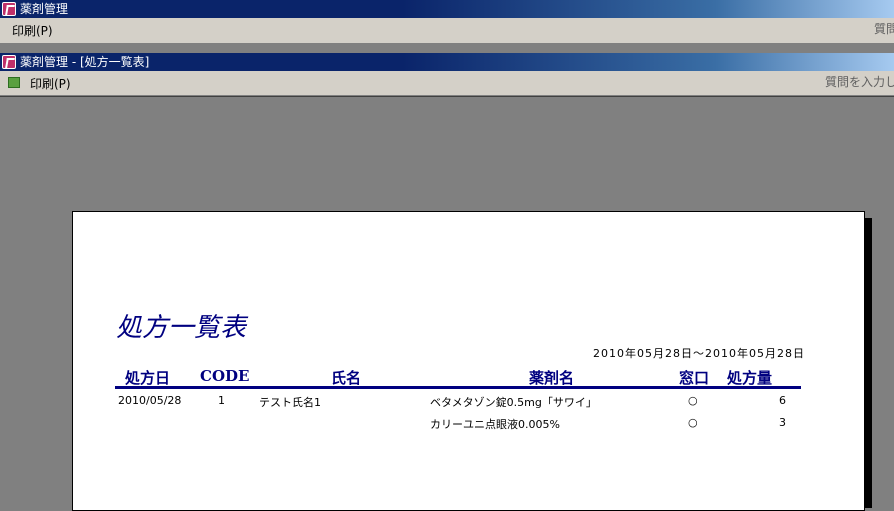 Image resolution: width=894 pixels, height=511 pixels. I want to click on row1-name: テスト氏名1, so click(290, 402).